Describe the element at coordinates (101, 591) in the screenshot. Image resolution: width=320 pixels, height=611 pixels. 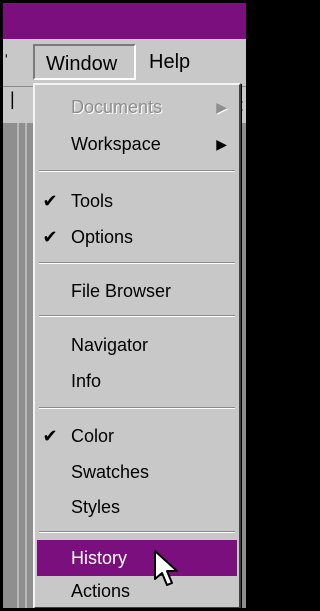
I see `menu-item-label: Actions` at that location.